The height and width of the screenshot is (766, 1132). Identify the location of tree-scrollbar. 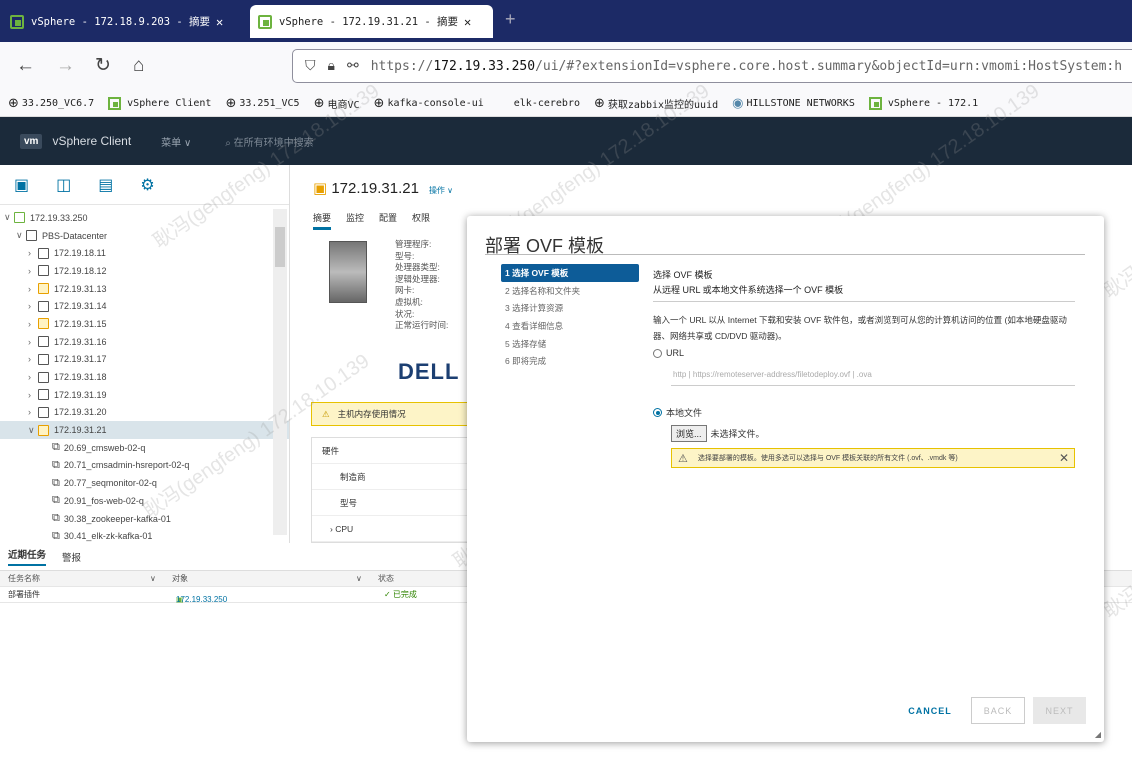
(280, 372).